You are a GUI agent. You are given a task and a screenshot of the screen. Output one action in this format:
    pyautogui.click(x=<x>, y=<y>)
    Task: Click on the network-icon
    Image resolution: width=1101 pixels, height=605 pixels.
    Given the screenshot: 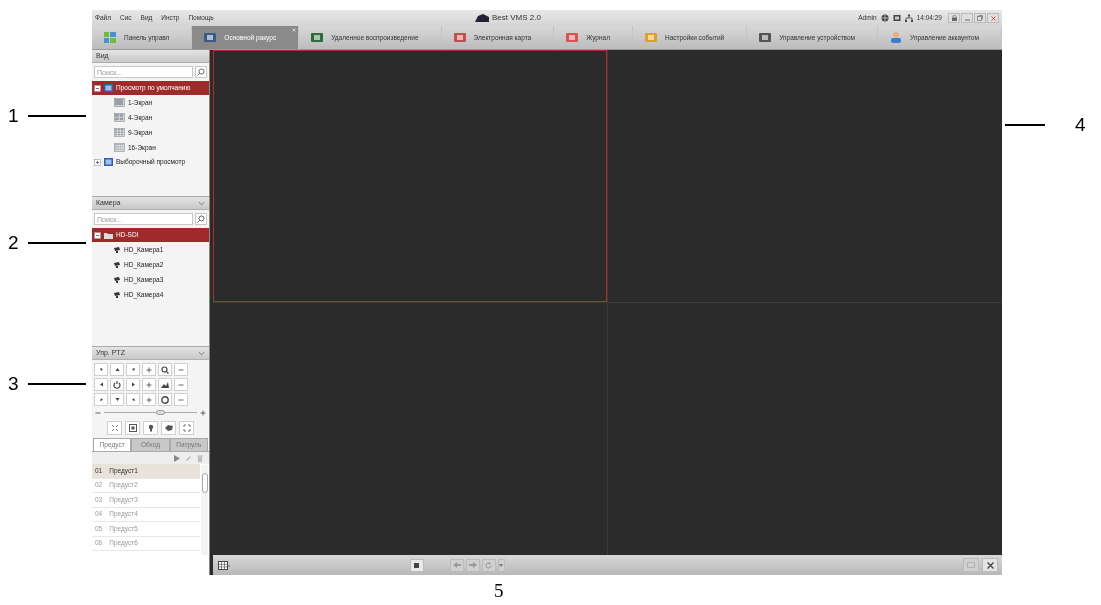 What is the action you would take?
    pyautogui.click(x=908, y=18)
    